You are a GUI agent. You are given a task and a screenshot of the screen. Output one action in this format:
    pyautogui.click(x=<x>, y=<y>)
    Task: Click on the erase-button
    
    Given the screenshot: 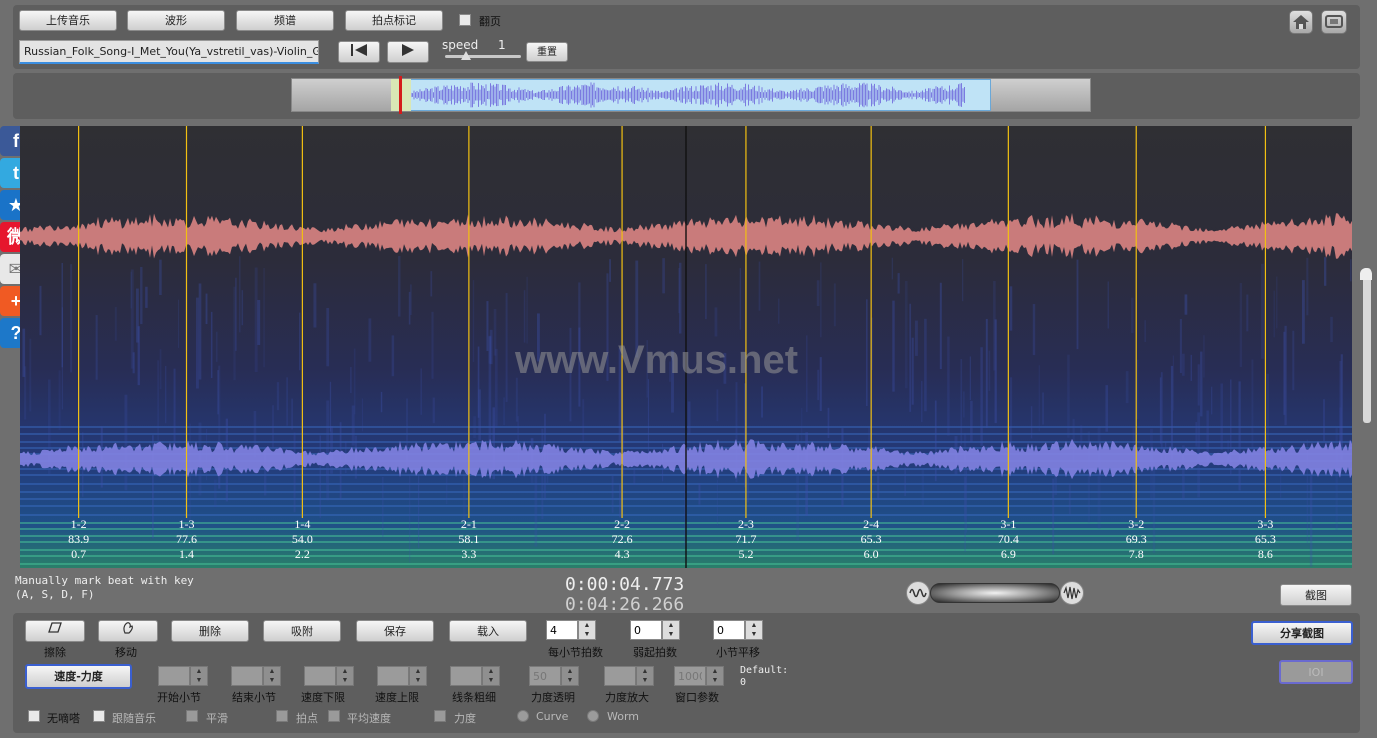 What is the action you would take?
    pyautogui.click(x=55, y=631)
    